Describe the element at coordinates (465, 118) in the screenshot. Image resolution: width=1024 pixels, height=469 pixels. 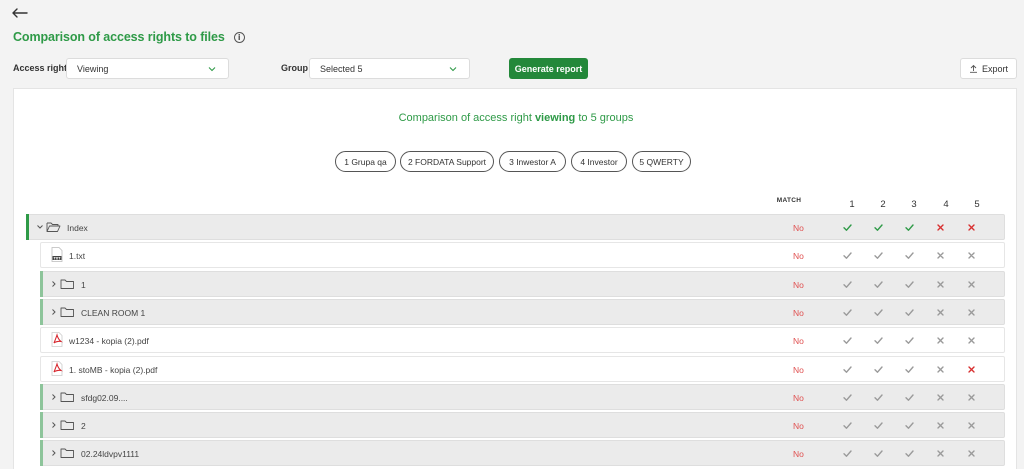
I see `comparison-title-prefix: Comparison of access right` at that location.